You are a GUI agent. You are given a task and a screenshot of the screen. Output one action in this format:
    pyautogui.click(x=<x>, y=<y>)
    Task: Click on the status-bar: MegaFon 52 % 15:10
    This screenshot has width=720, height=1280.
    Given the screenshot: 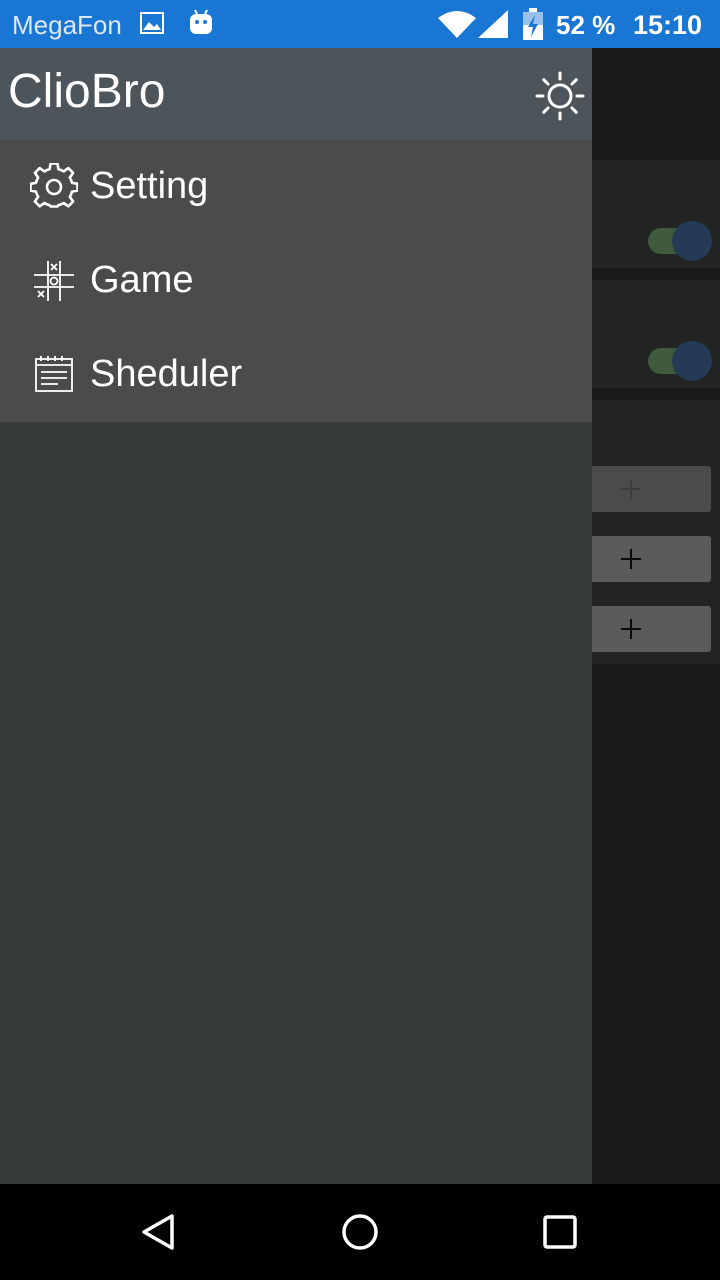 What is the action you would take?
    pyautogui.click(x=360, y=24)
    